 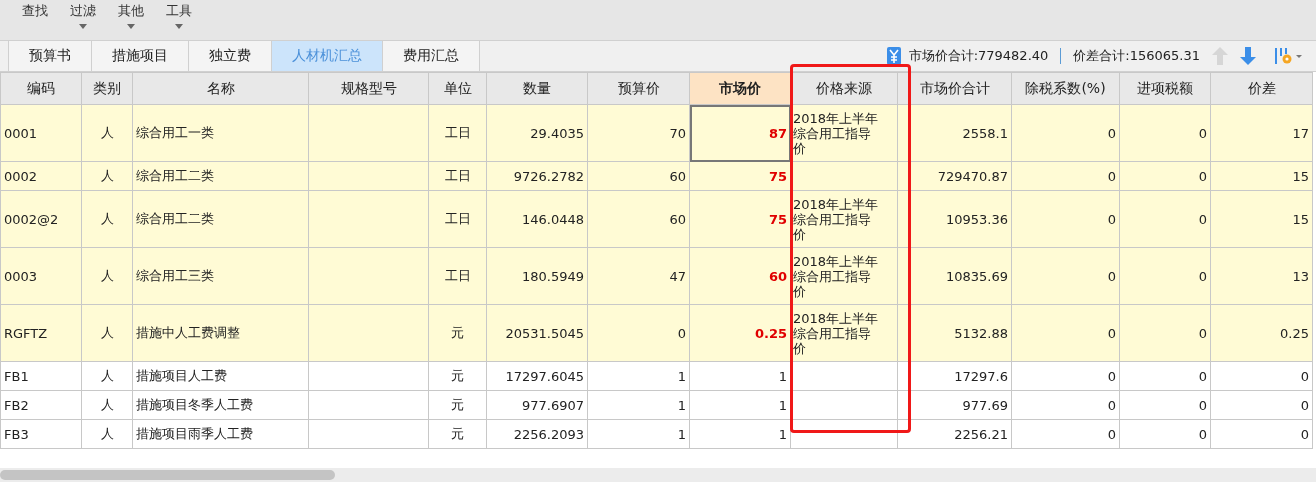 I want to click on market-total-text: 市场价合计:779482.40, so click(x=978, y=56).